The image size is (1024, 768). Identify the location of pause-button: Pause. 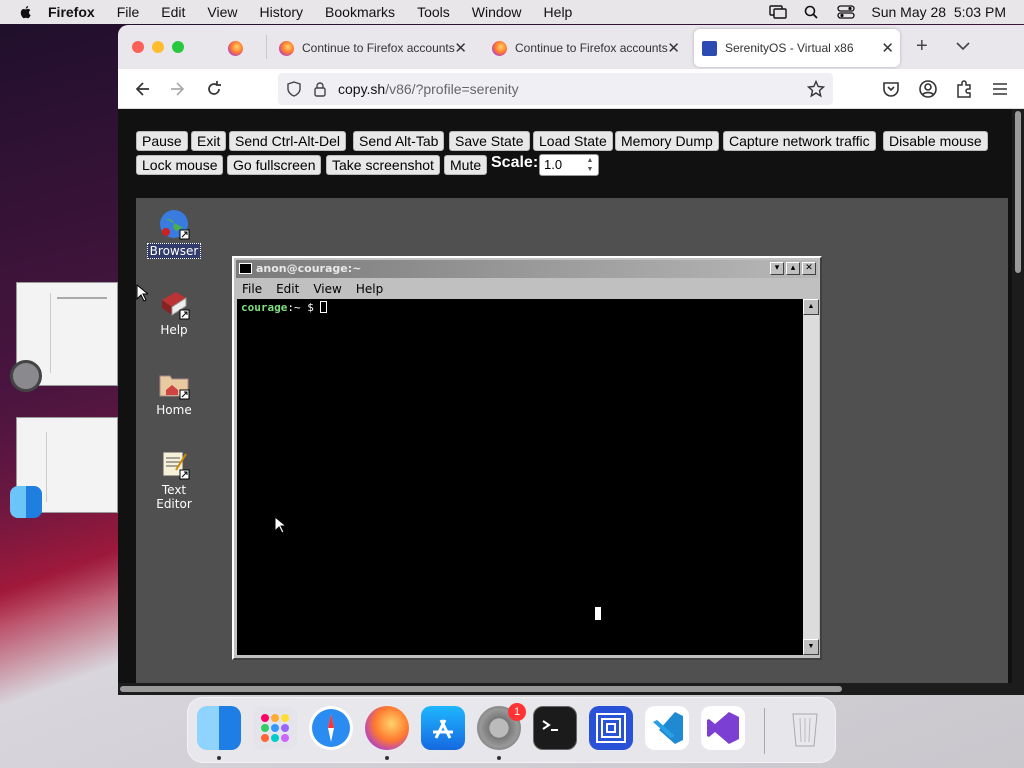
(162, 141).